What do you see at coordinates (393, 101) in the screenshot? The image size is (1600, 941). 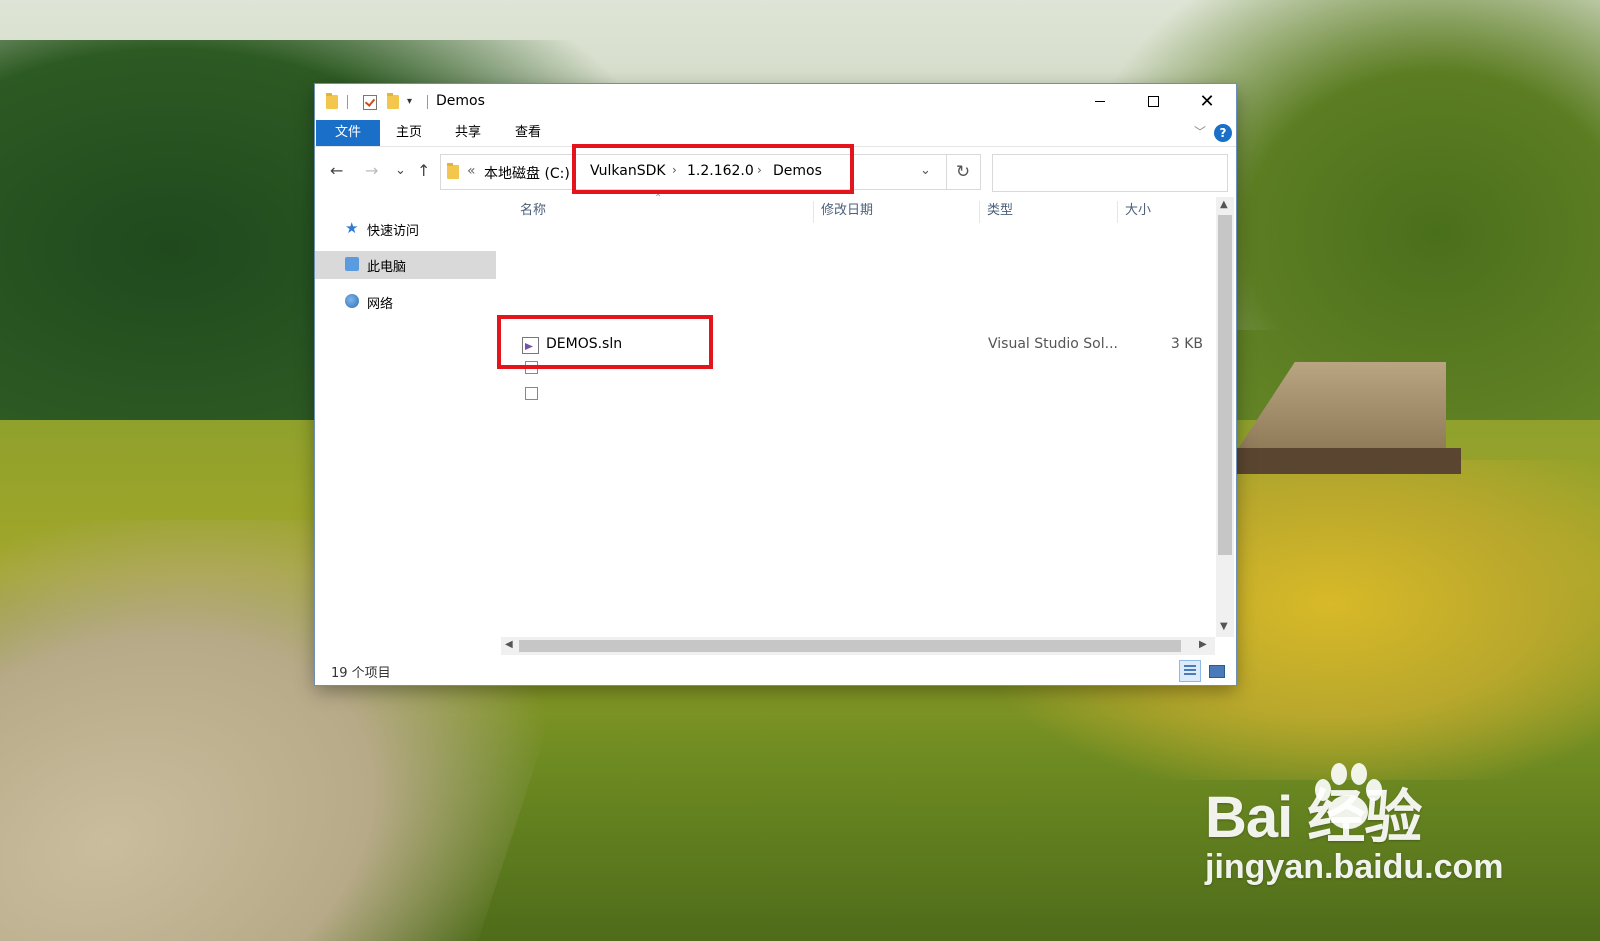 I see `new-folder-icon` at bounding box center [393, 101].